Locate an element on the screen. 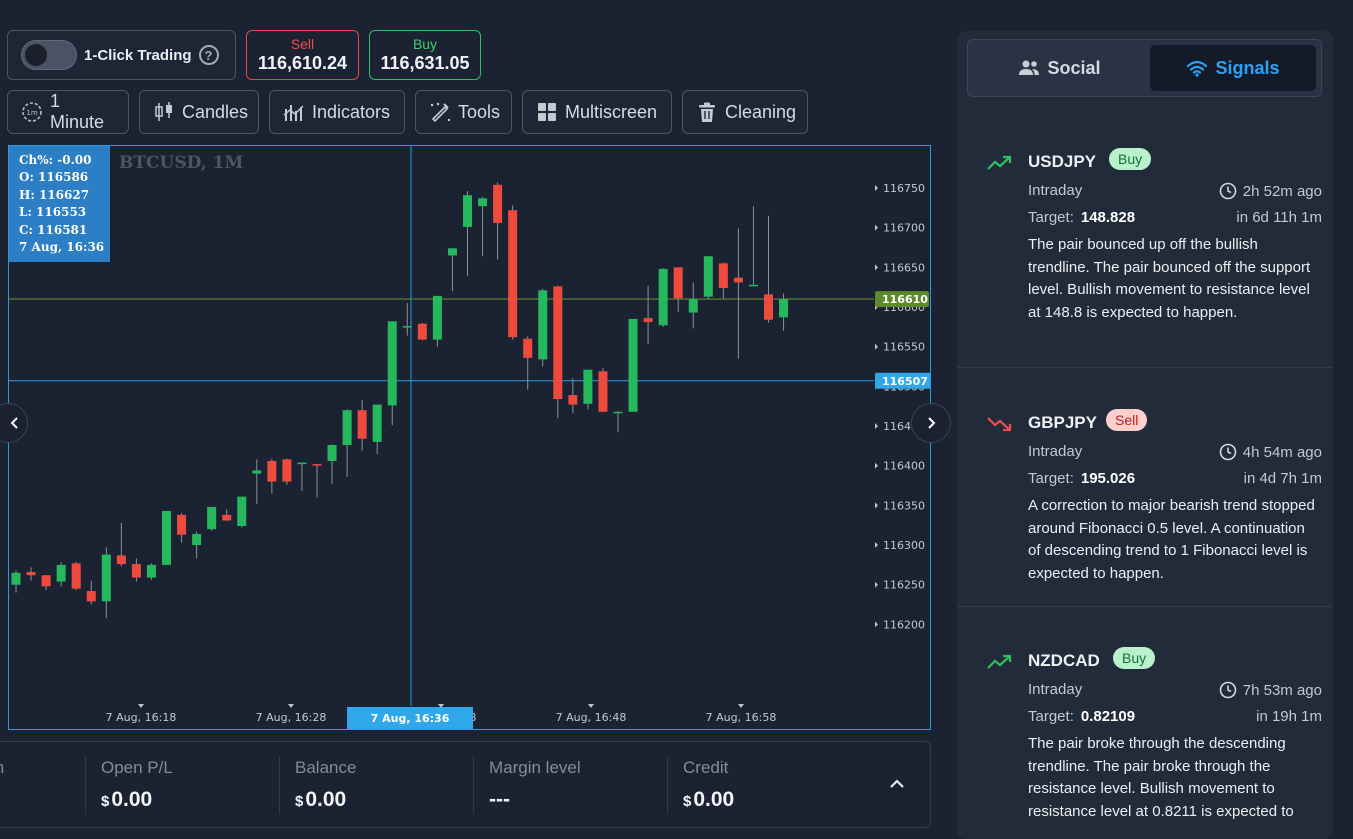  tab-social: Social is located at coordinates (1059, 68).